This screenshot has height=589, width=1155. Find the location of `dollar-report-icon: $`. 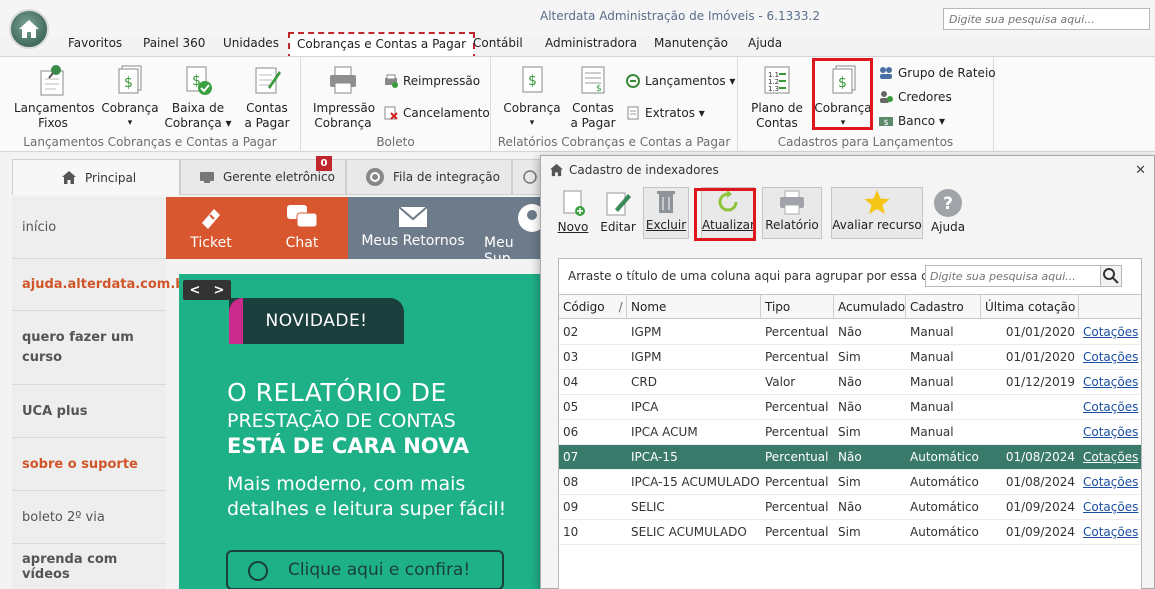

dollar-report-icon: $ is located at coordinates (532, 79).